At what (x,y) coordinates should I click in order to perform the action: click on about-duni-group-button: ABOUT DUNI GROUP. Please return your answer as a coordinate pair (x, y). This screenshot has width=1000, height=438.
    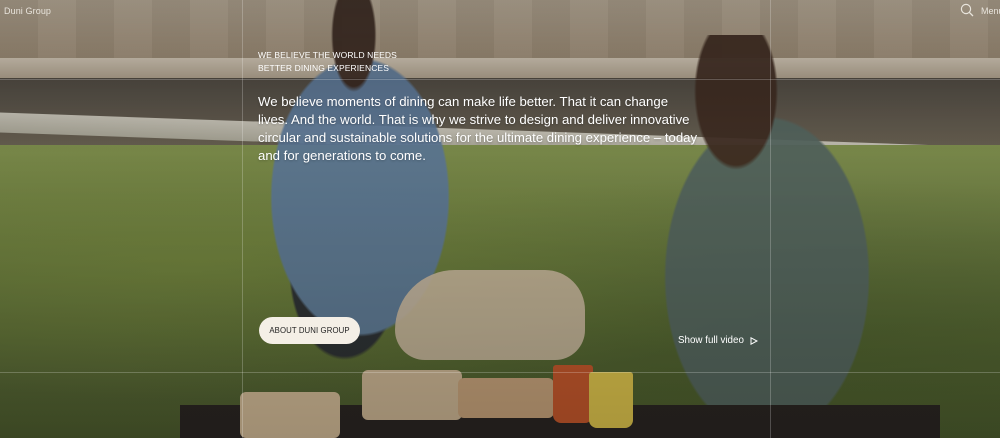
    Looking at the image, I should click on (309, 330).